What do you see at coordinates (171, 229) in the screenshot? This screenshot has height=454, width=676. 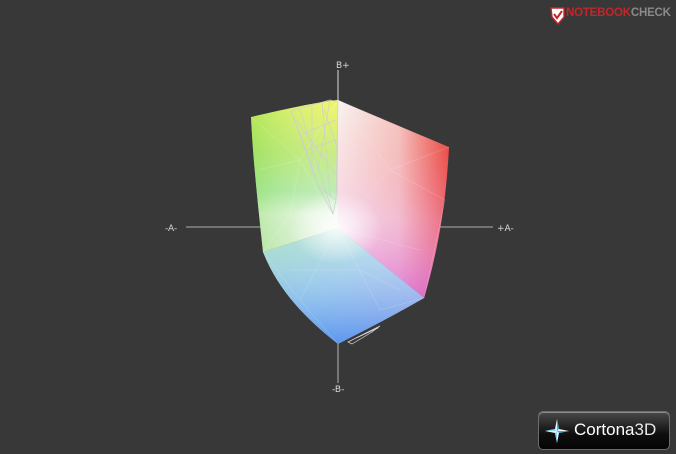 I see `axis-label-a-negative: -A-` at bounding box center [171, 229].